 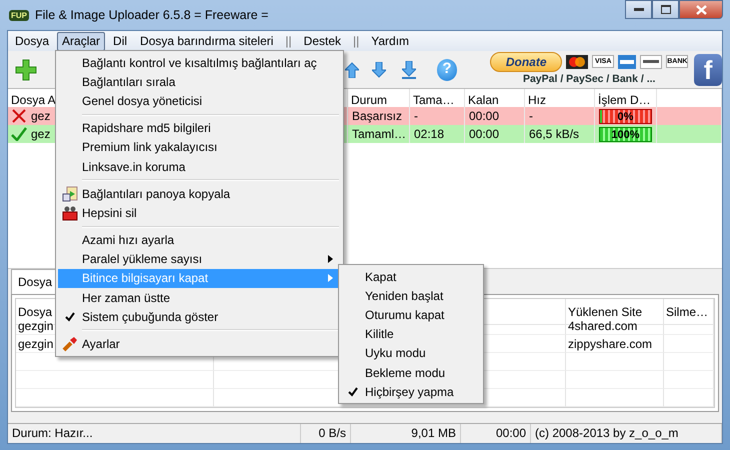 I want to click on menu-item: Bağlantıları sırala, so click(x=199, y=82).